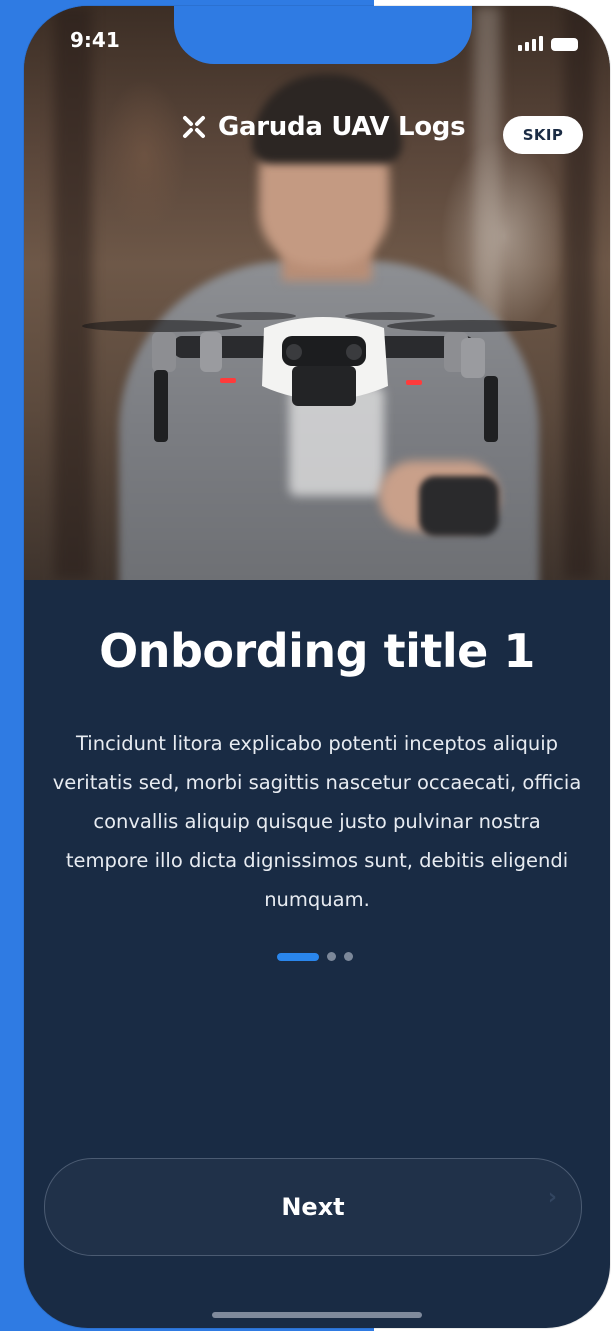  What do you see at coordinates (543, 135) in the screenshot?
I see `skip-button: SKIP` at bounding box center [543, 135].